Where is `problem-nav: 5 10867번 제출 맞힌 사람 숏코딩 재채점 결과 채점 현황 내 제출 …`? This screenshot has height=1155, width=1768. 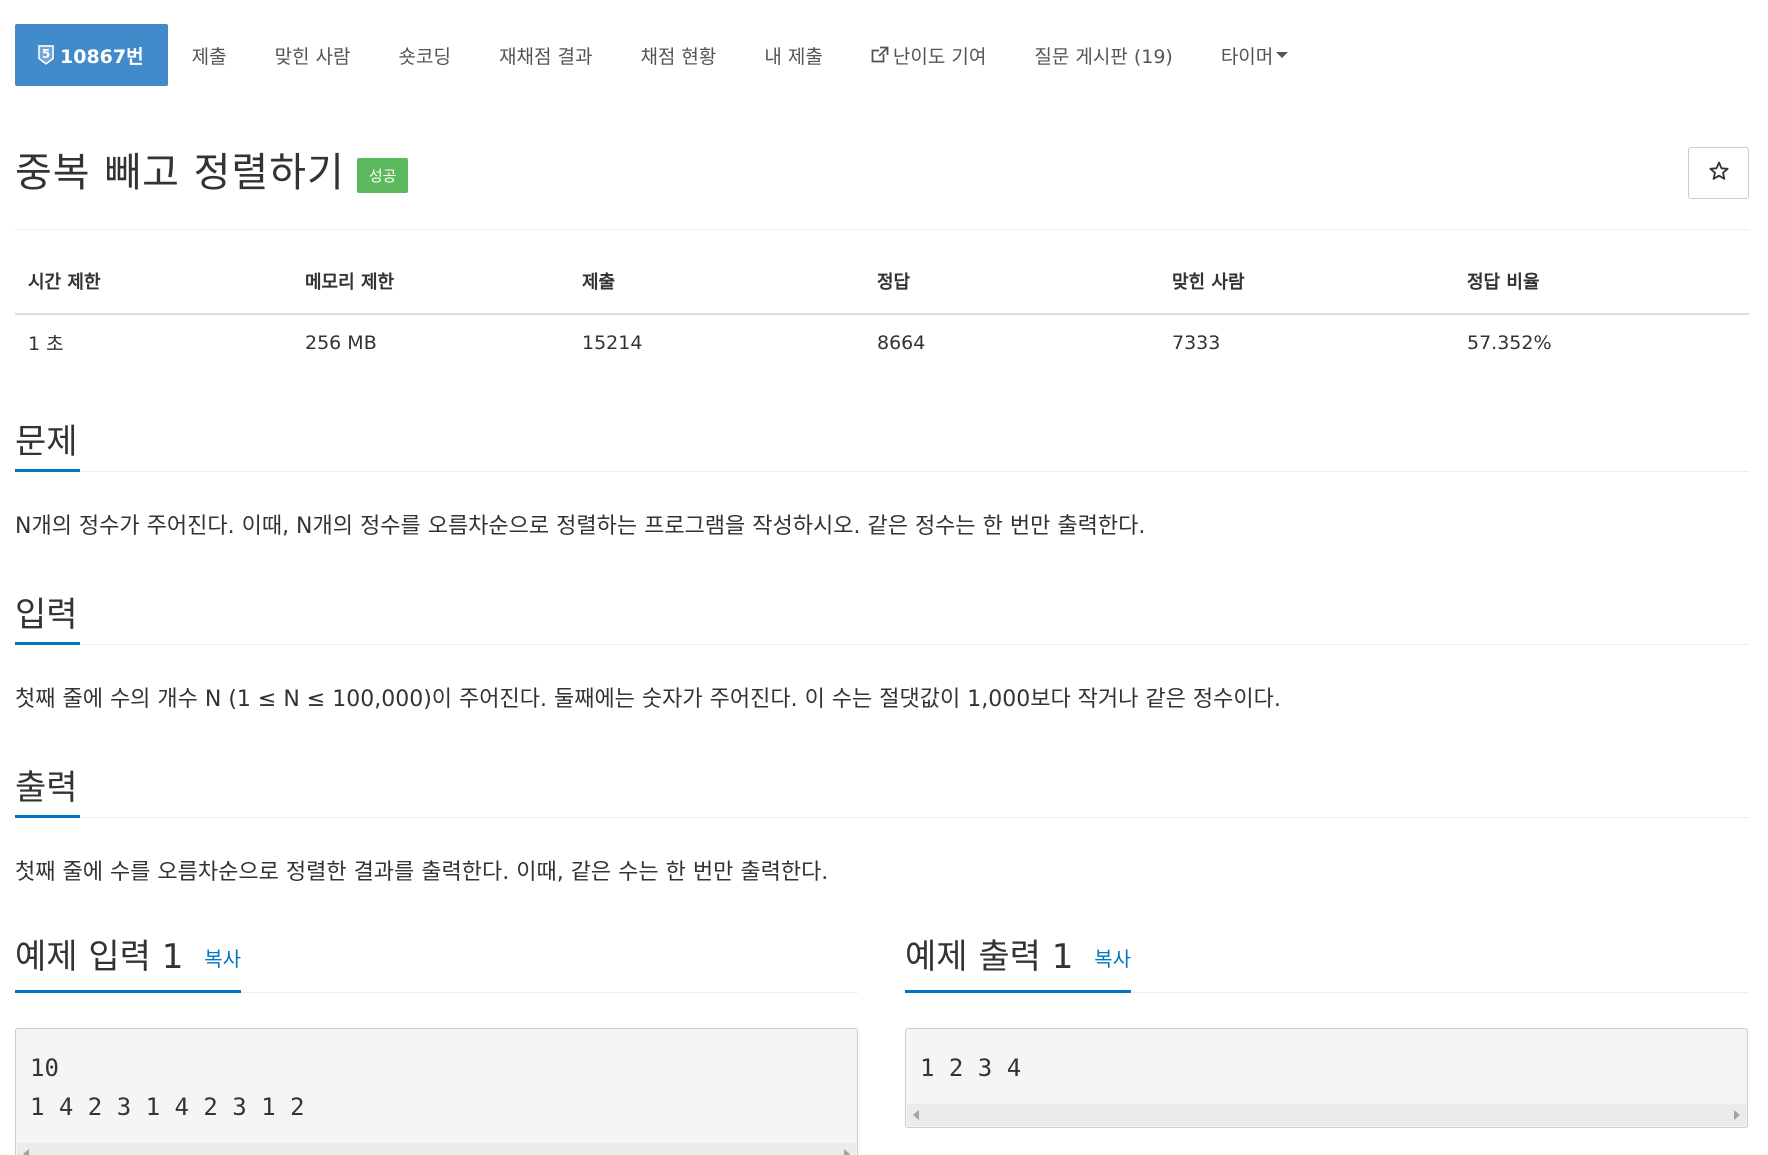 problem-nav: 5 10867번 제출 맞힌 사람 숏코딩 재채점 결과 채점 현황 내 제출 … is located at coordinates (663, 55).